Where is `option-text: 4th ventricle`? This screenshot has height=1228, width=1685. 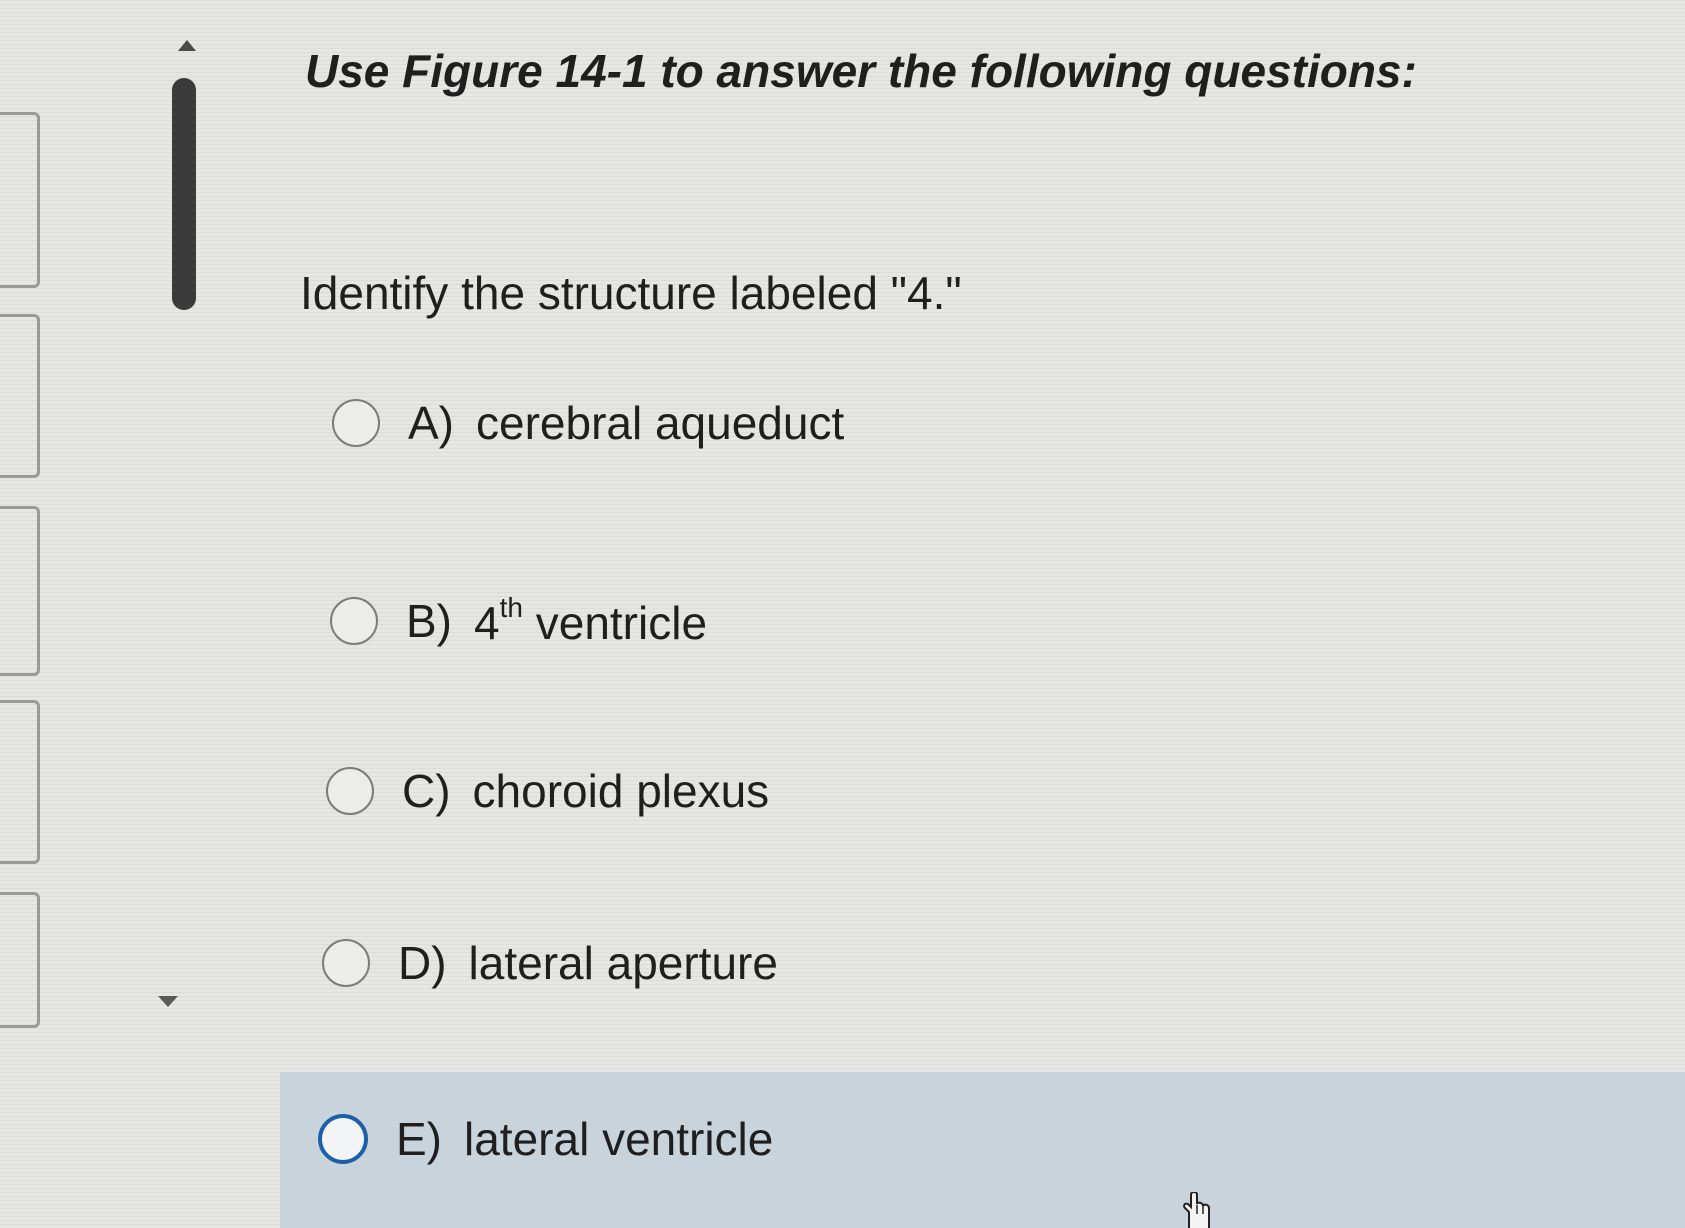
option-text: 4th ventricle is located at coordinates (591, 620).